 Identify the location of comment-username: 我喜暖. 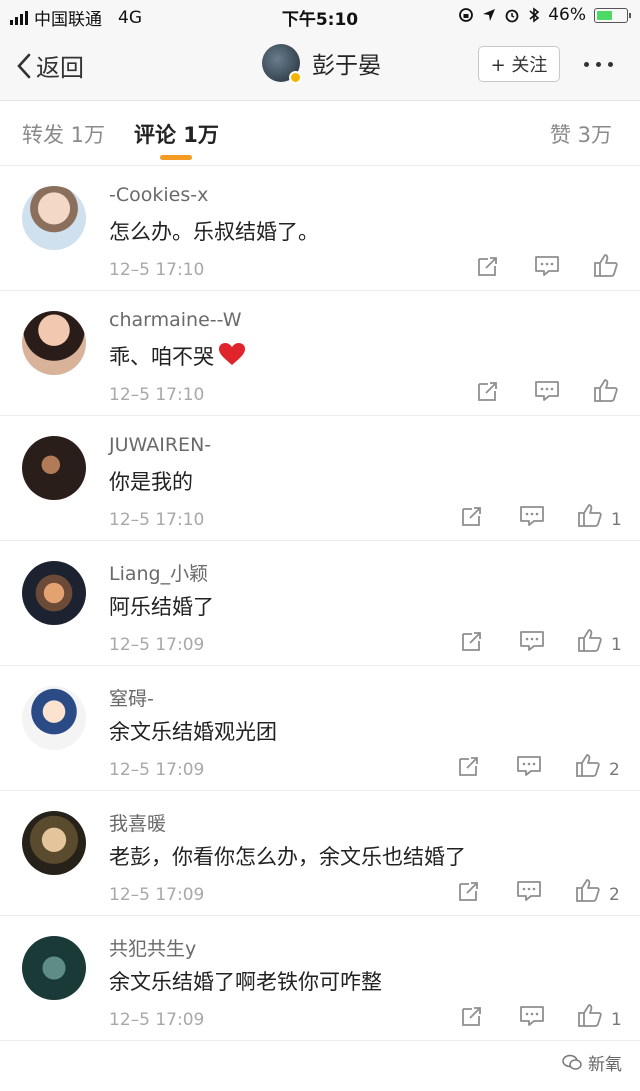
(137, 822).